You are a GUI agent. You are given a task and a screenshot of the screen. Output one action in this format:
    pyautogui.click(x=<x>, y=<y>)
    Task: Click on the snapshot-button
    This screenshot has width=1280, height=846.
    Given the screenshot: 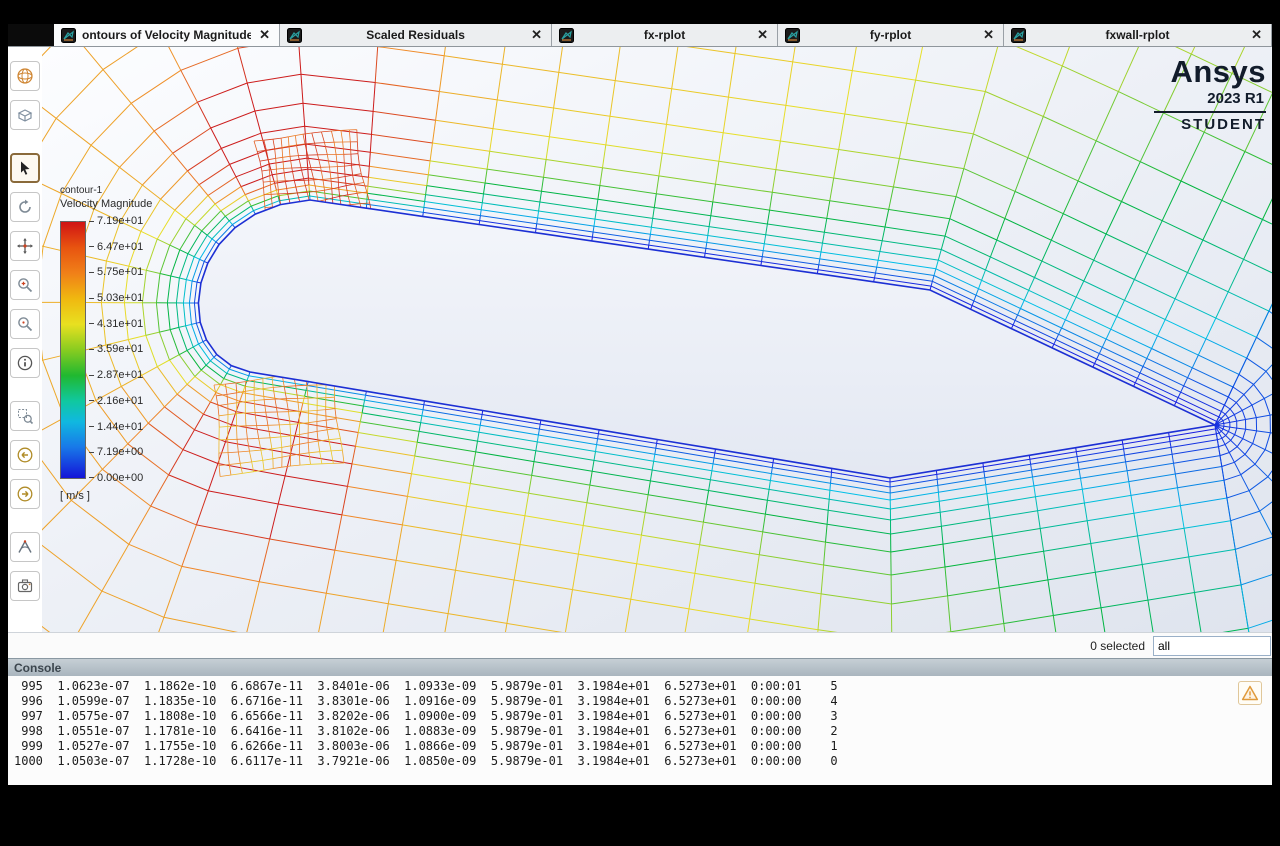 What is the action you would take?
    pyautogui.click(x=25, y=586)
    